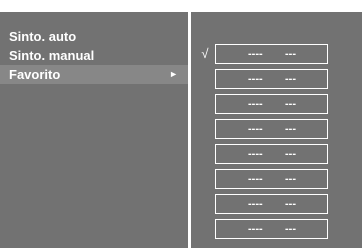  Describe the element at coordinates (52, 55) in the screenshot. I see `menu-item-label: Sinto. manual` at that location.